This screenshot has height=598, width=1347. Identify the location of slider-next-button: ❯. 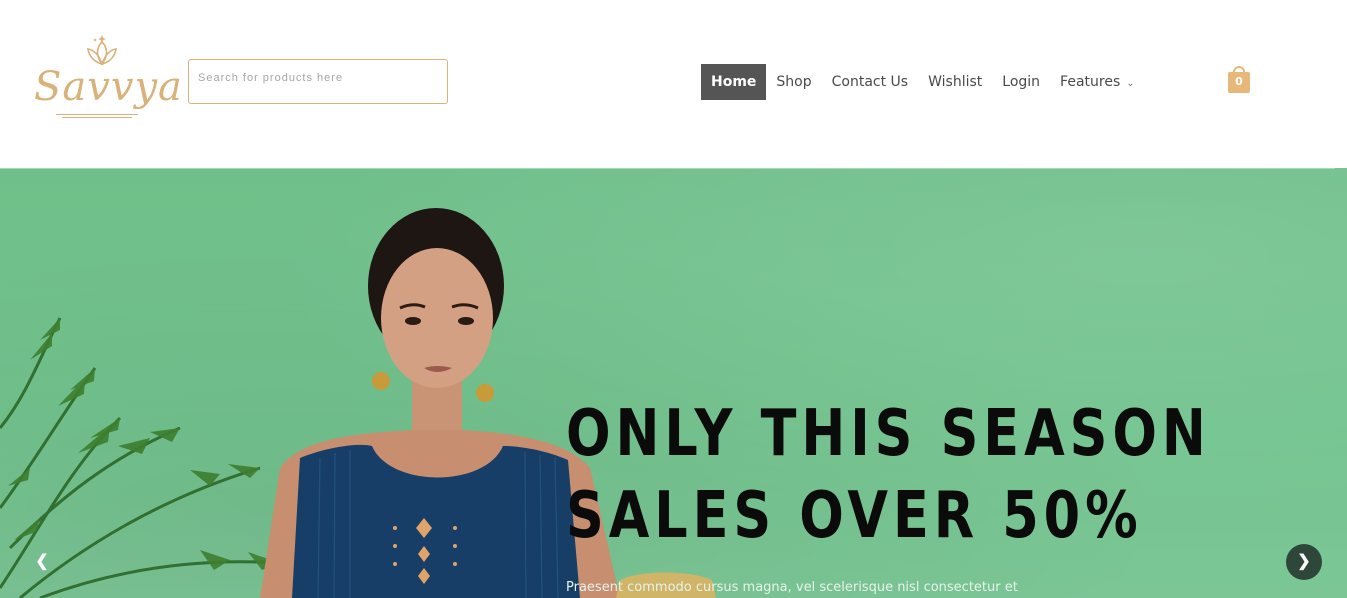
(1304, 562).